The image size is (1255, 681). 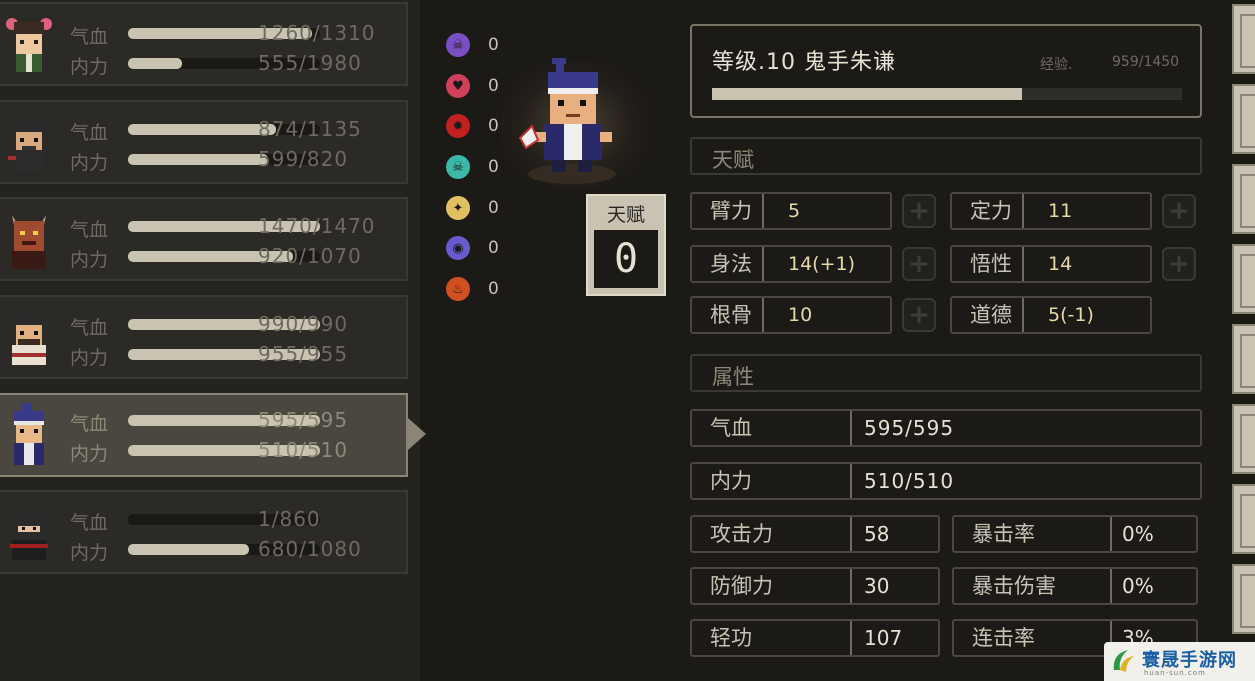 What do you see at coordinates (946, 156) in the screenshot?
I see `talent-section-header: 天赋` at bounding box center [946, 156].